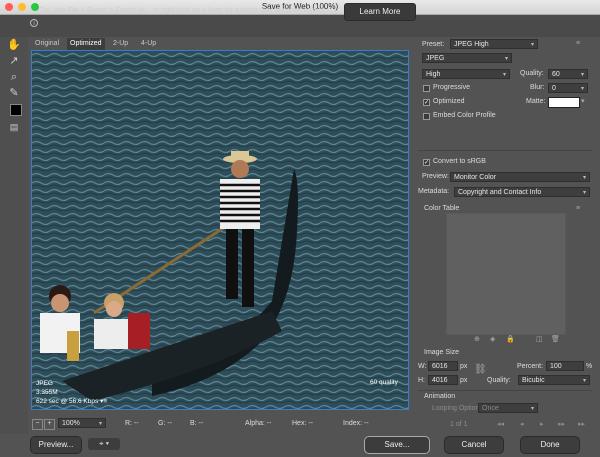  What do you see at coordinates (258, 423) in the screenshot?
I see `readout-alpha: Alpha: --` at bounding box center [258, 423].